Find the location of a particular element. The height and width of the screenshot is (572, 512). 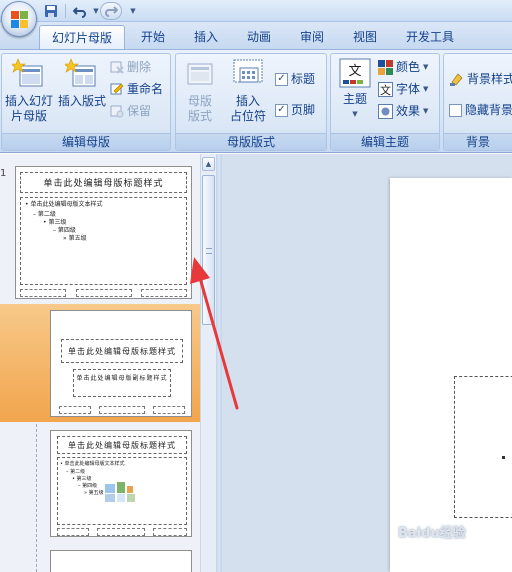

thumbnail-scrollbar: ▲ is located at coordinates (208, 363).